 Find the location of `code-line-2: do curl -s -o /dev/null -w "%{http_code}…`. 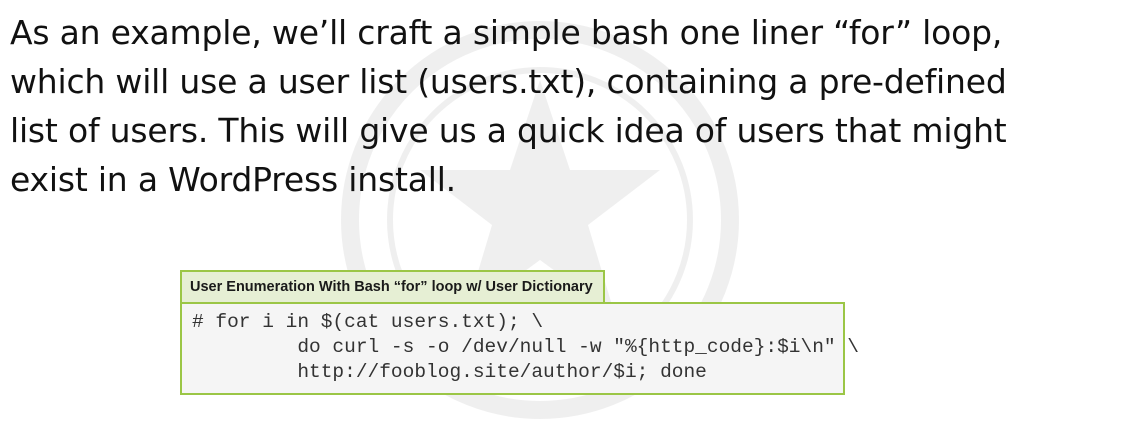

code-line-2: do curl -s -o /dev/null -w "%{http_code}… is located at coordinates (526, 347).